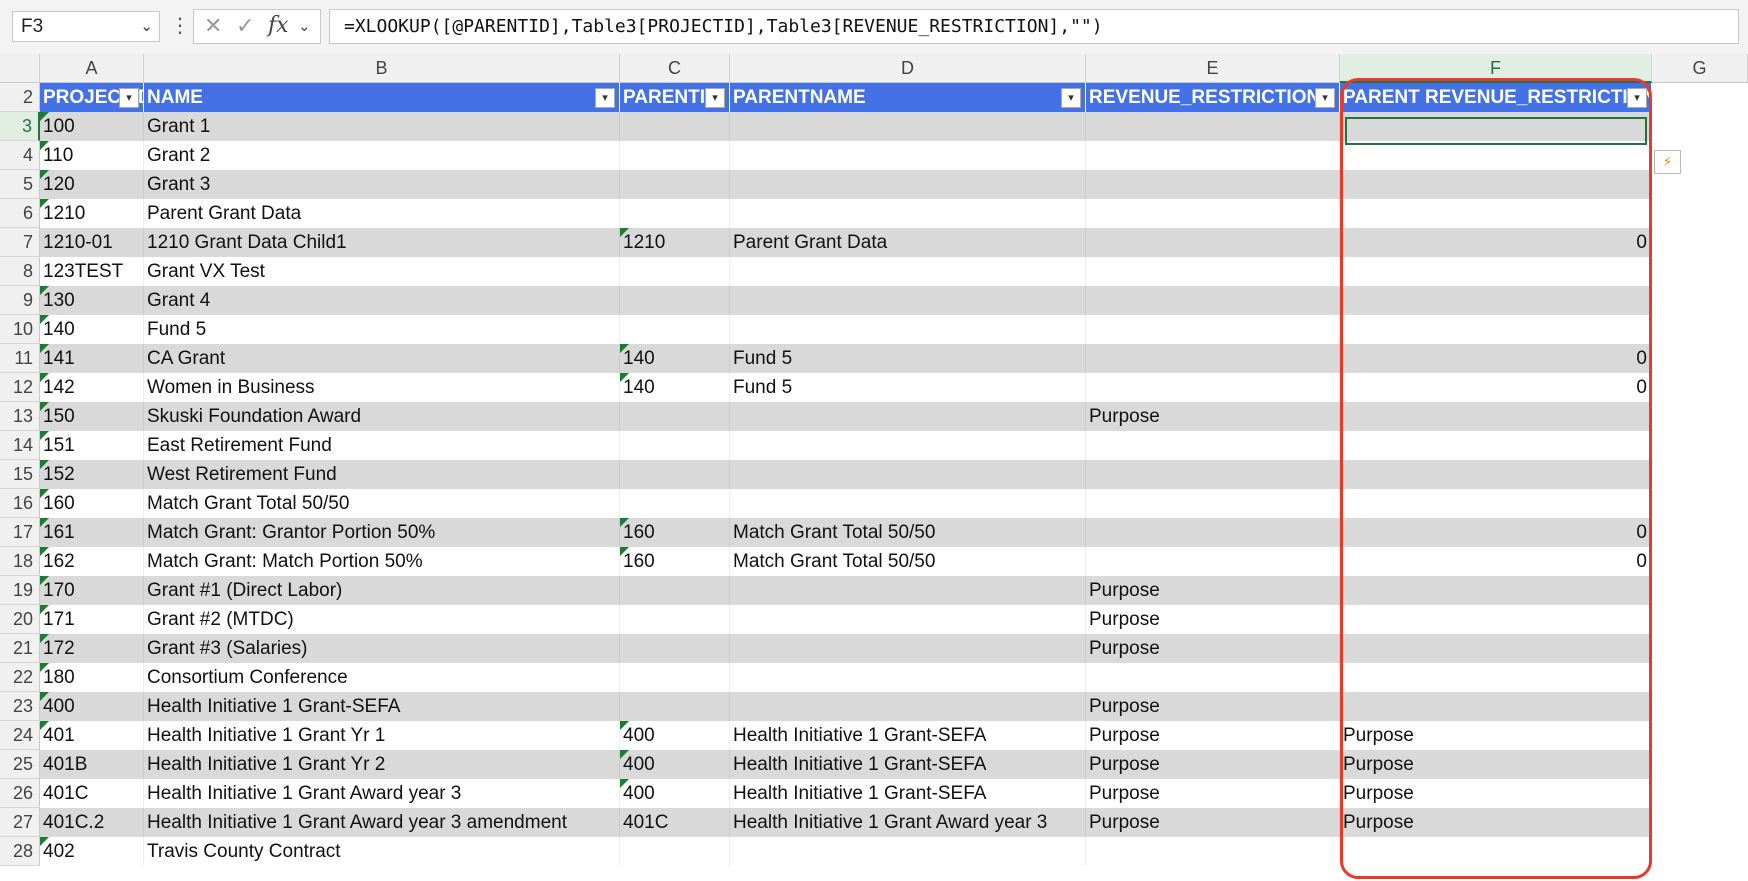  I want to click on cell-b: Consortium Conference, so click(382, 677).